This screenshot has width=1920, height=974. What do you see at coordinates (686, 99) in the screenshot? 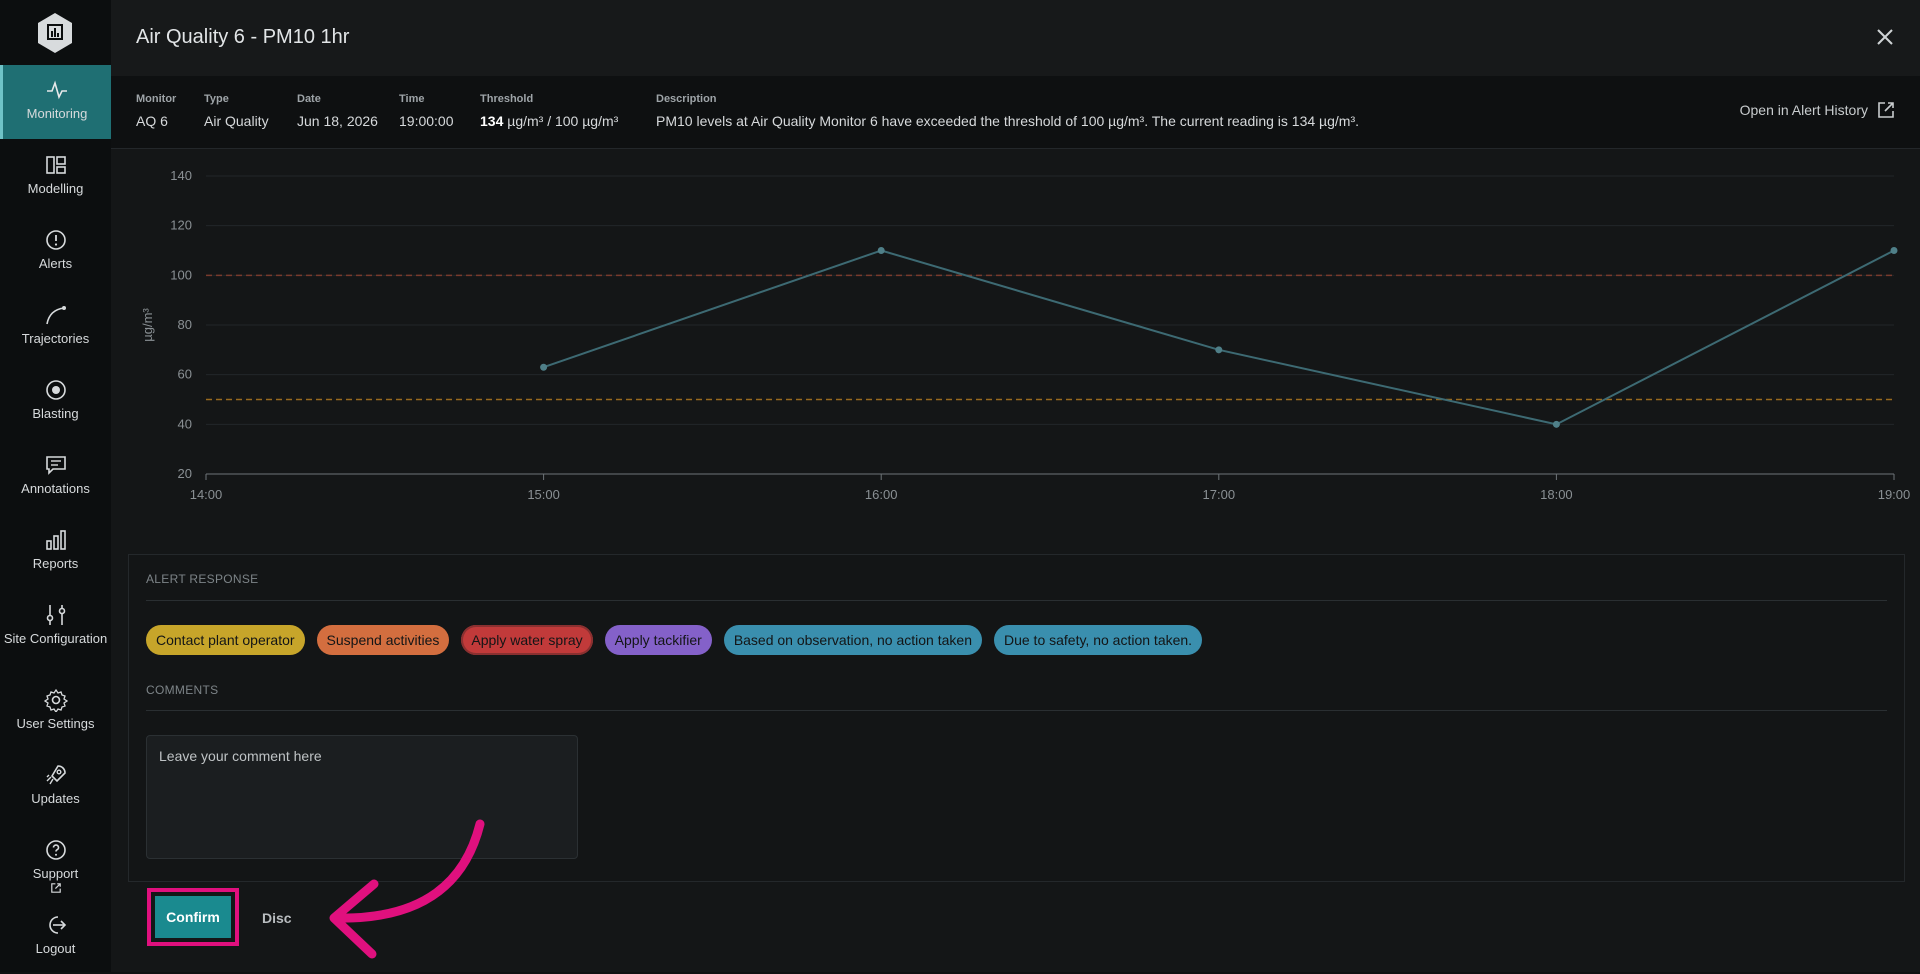
I see `meta-description-label: Description` at bounding box center [686, 99].